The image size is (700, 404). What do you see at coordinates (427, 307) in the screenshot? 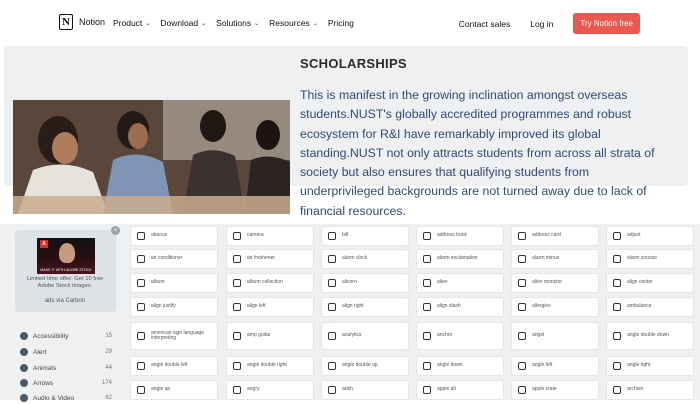
I see `align-slash-icon` at bounding box center [427, 307].